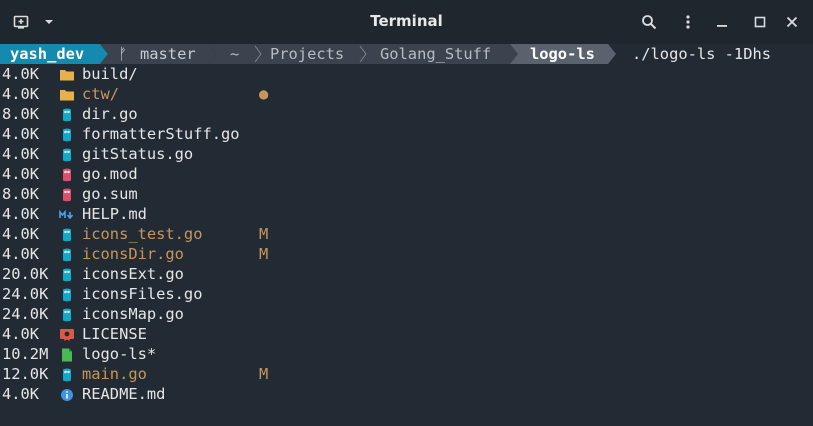 The width and height of the screenshot is (813, 426). Describe the element at coordinates (101, 94) in the screenshot. I see `file-name: ctw/` at that location.